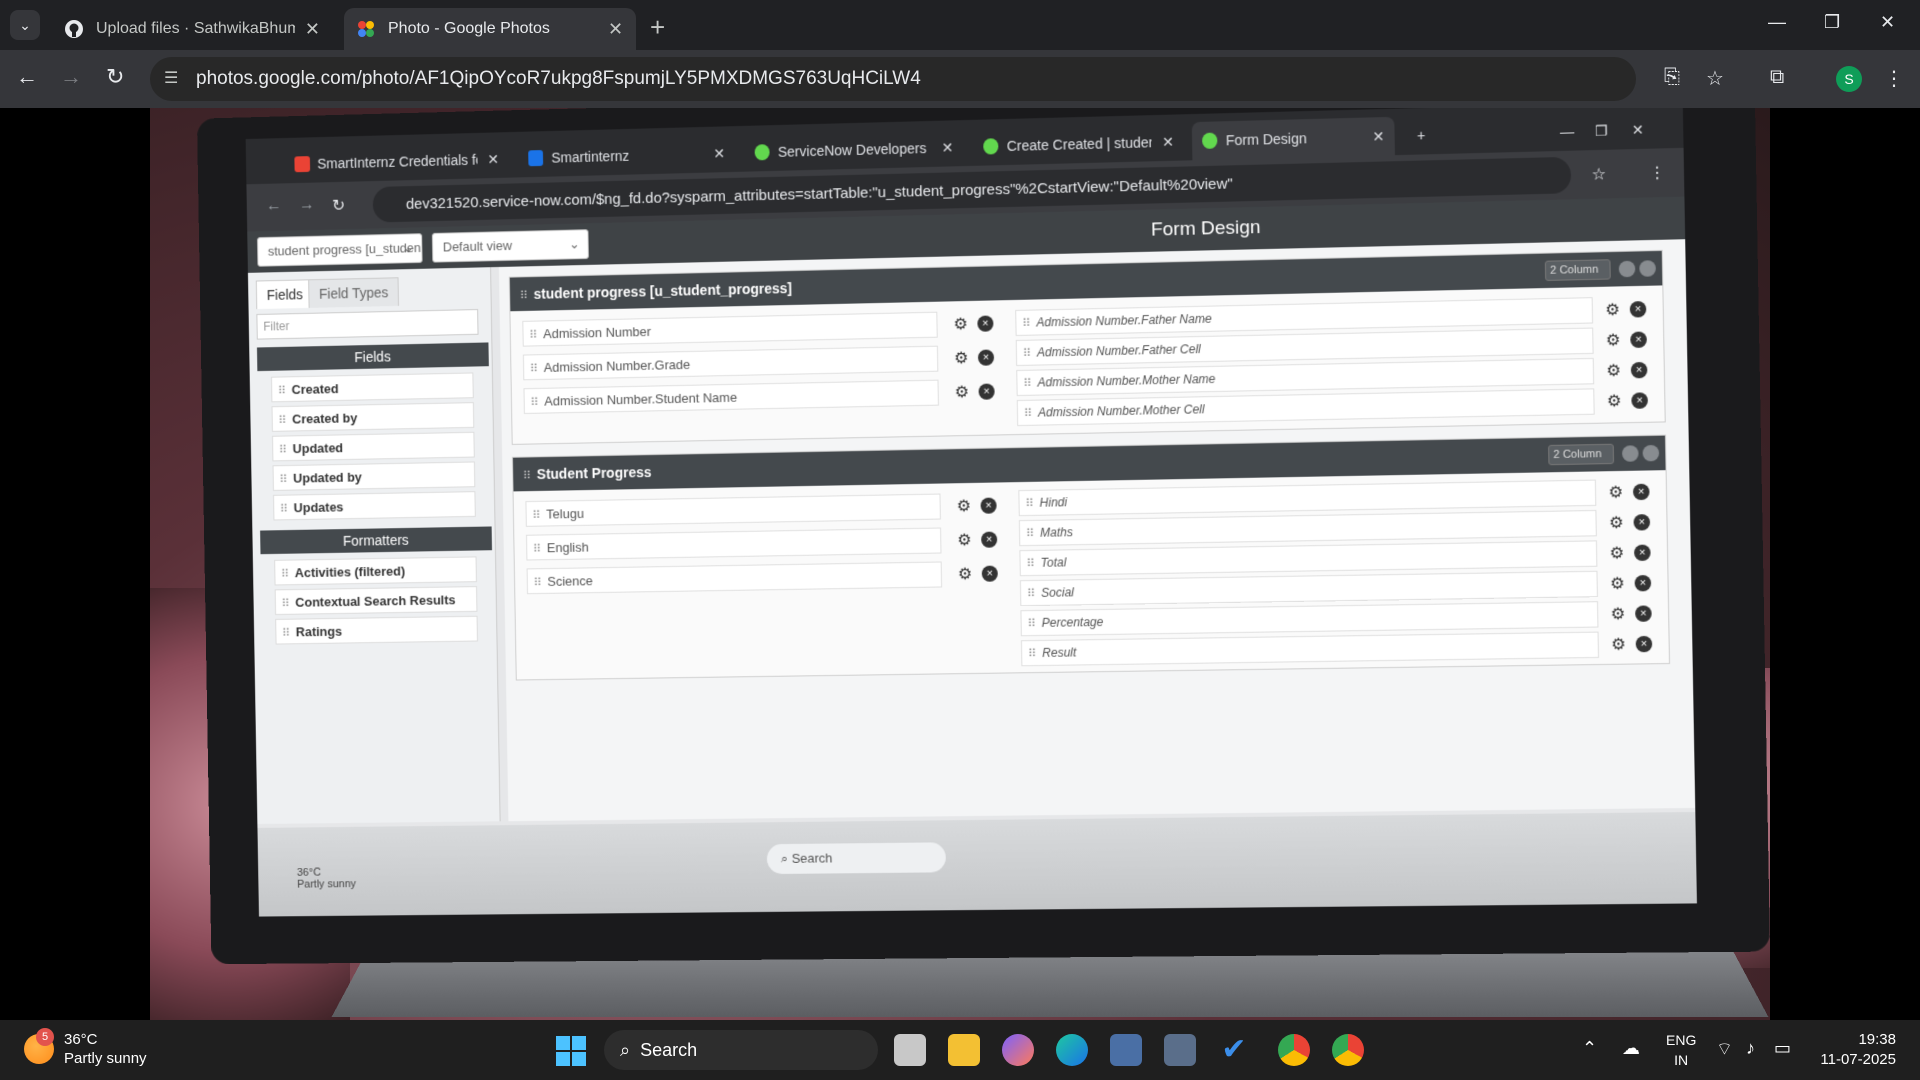 The height and width of the screenshot is (1080, 1920). I want to click on form-field: ⠿ Telugu, so click(733, 510).